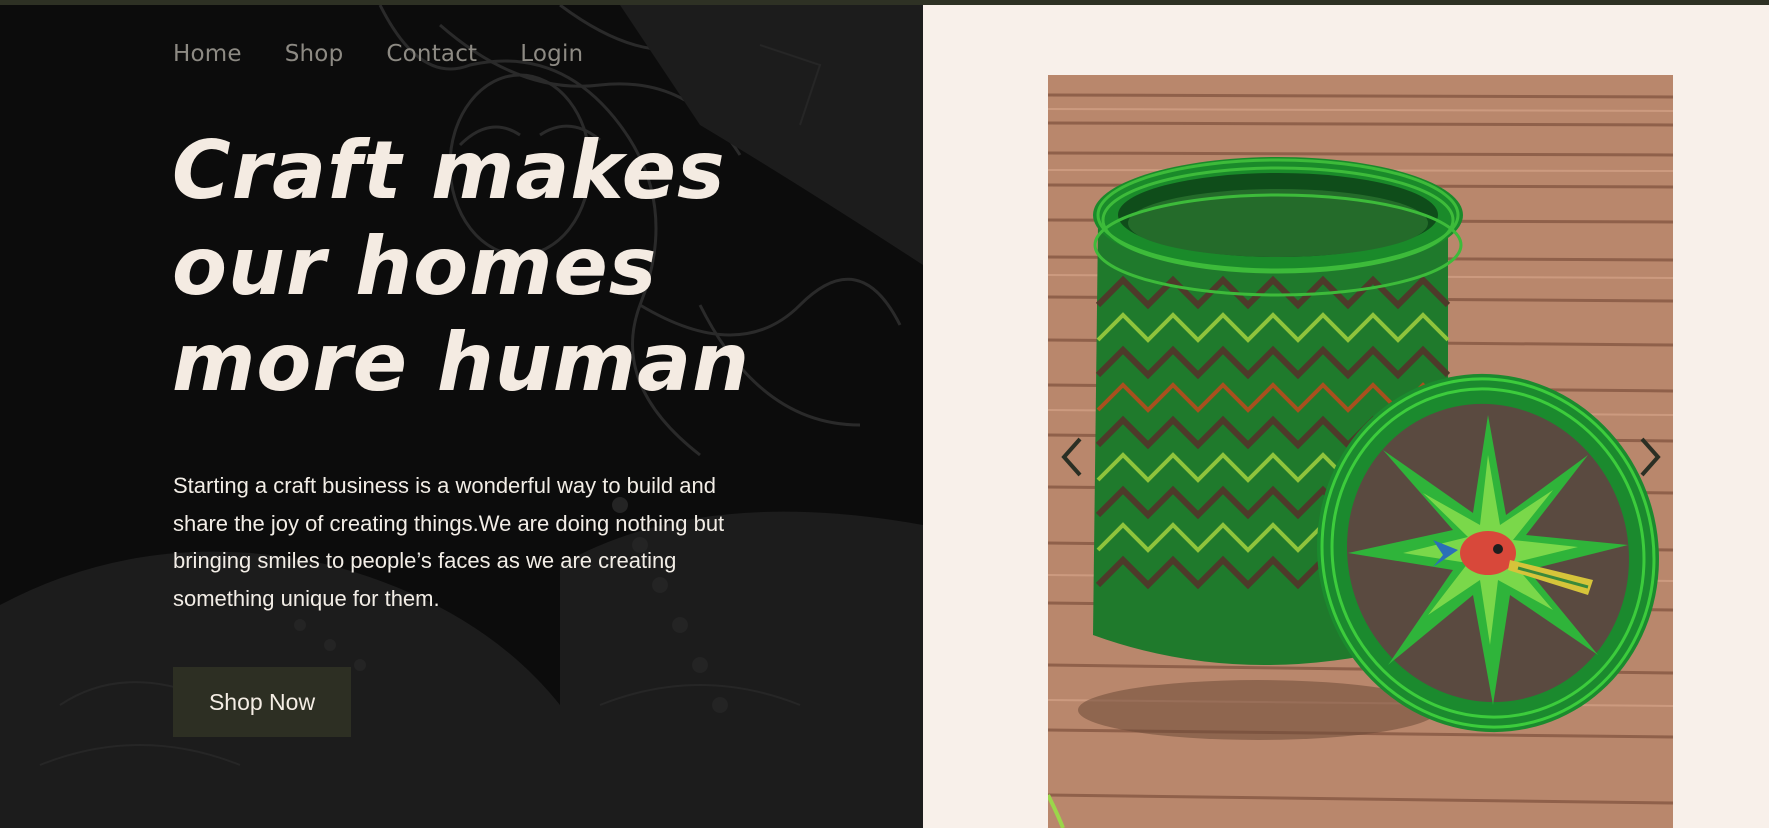 The height and width of the screenshot is (828, 1769). I want to click on headline-line-1: Craft makes, so click(449, 170).